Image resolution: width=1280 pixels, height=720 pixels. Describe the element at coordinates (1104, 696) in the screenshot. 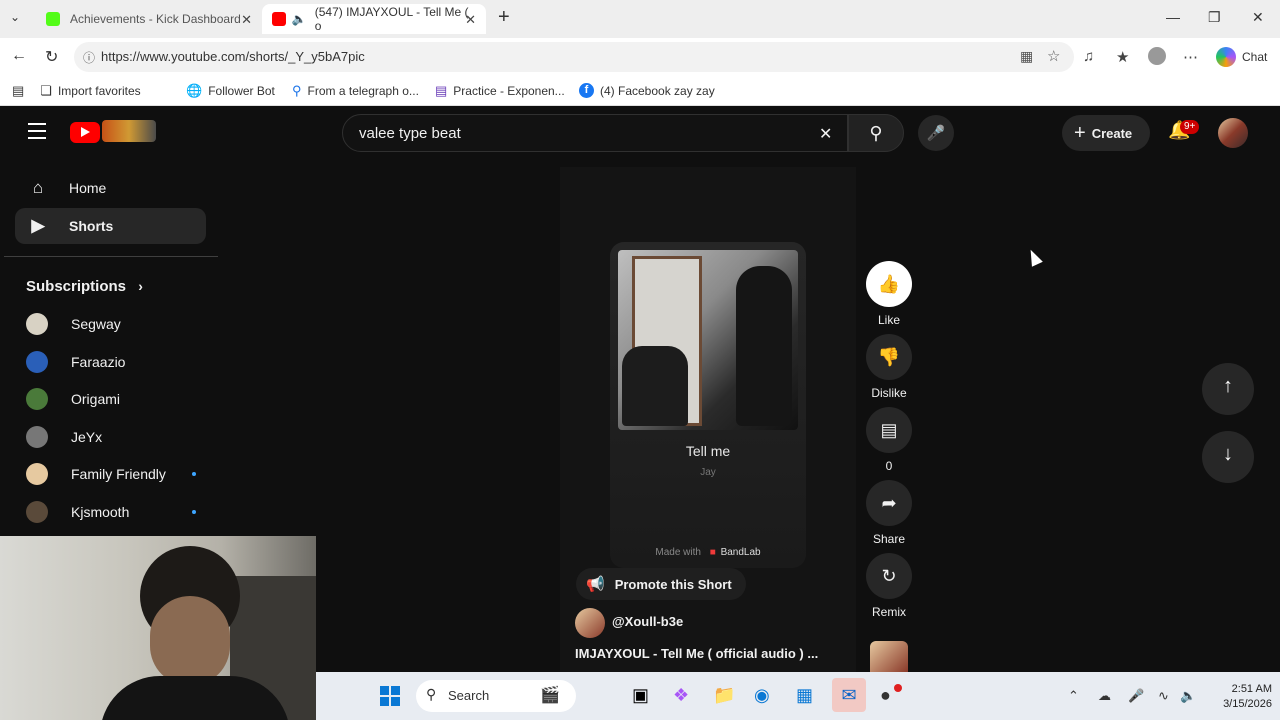

I see `onedrive-icon: ☁` at that location.